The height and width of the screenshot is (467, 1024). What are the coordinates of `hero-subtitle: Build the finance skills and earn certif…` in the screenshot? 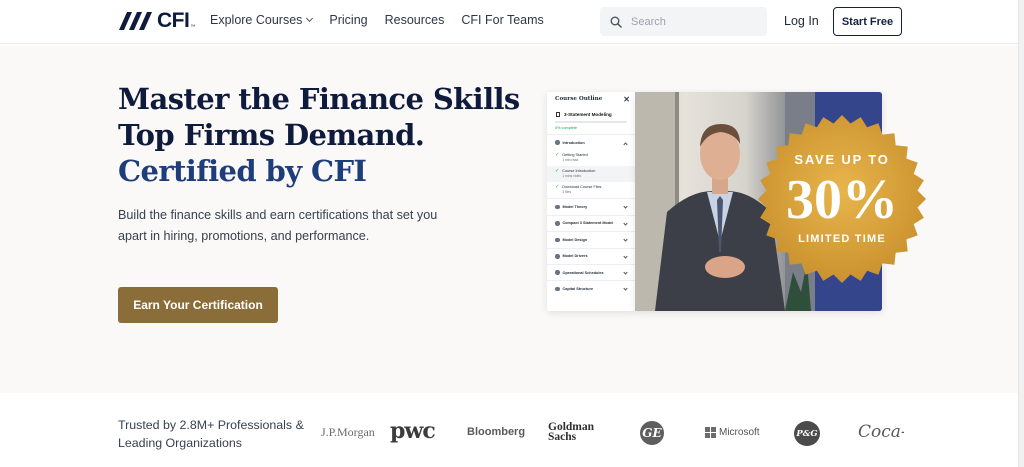 It's located at (278, 225).